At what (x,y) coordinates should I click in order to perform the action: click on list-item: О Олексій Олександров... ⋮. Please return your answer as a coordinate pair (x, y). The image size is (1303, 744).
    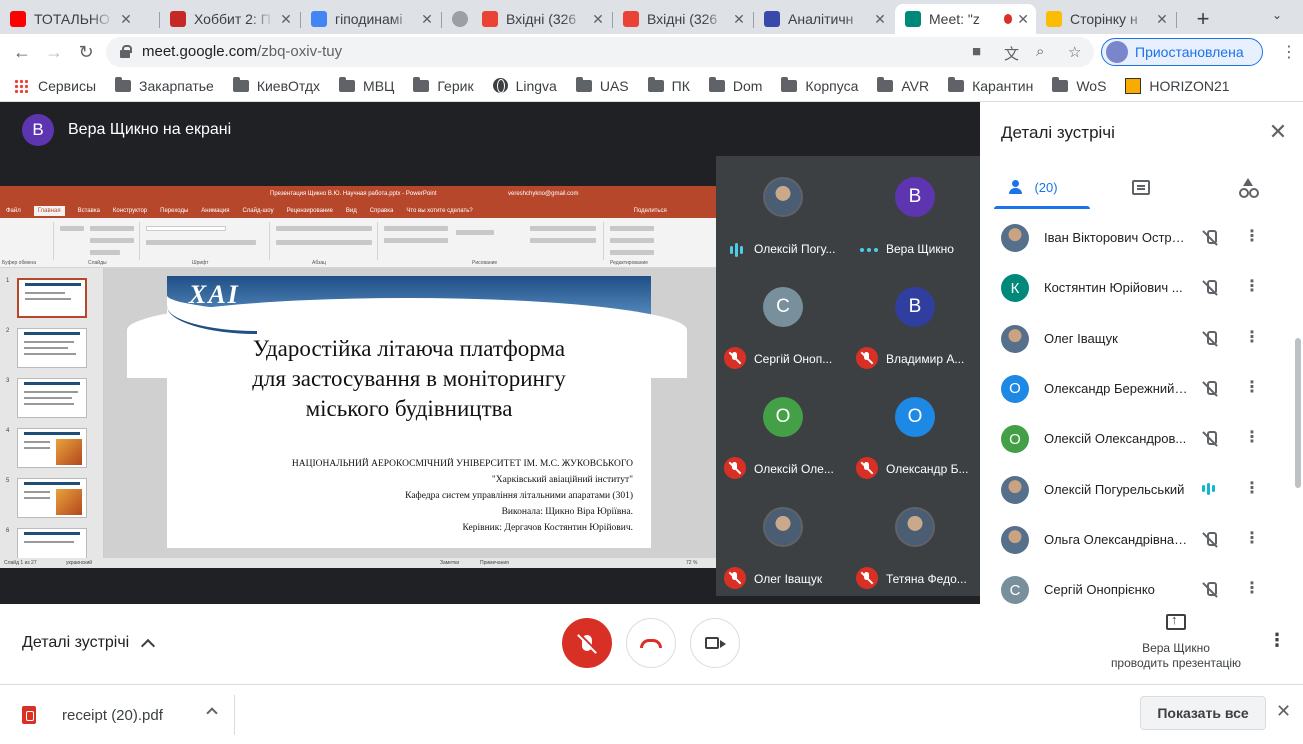
    Looking at the image, I should click on (1135, 439).